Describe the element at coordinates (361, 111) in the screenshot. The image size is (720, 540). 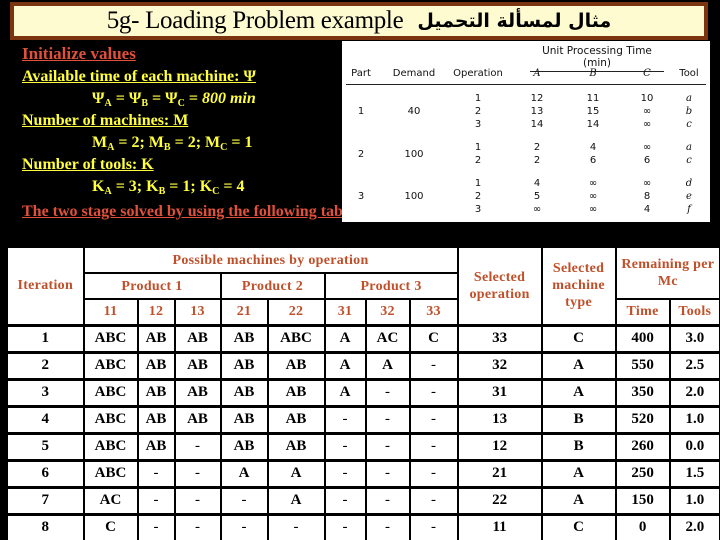
I see `ref-part: 1` at that location.